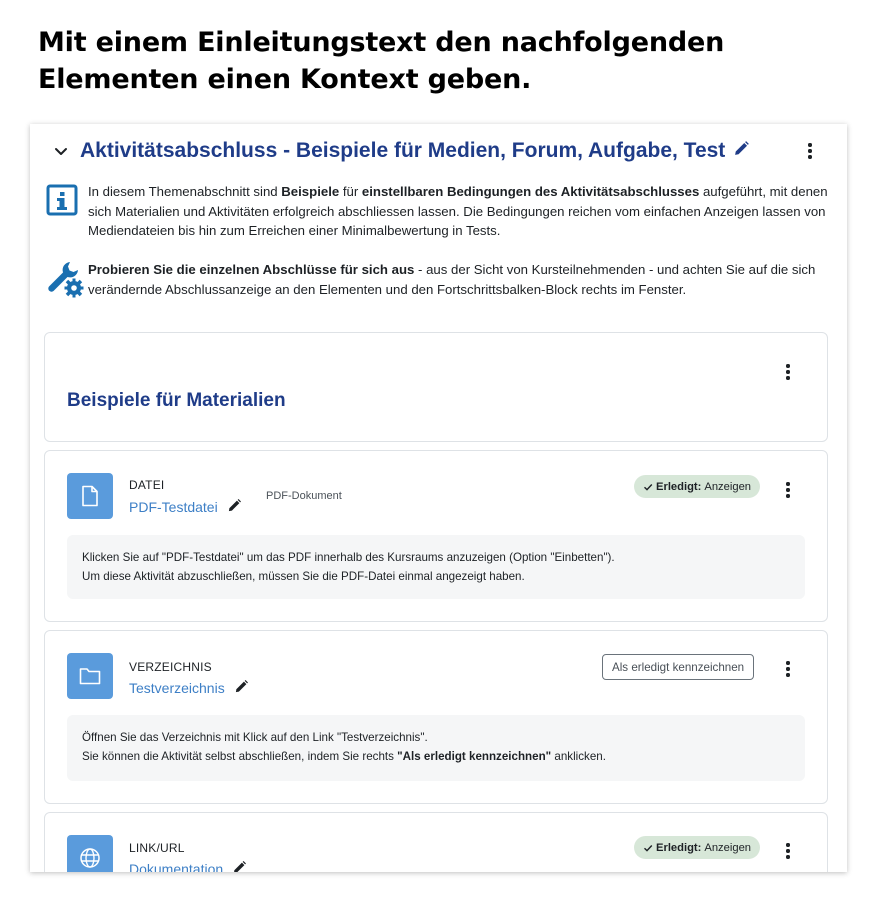 The image size is (873, 906). What do you see at coordinates (176, 400) in the screenshot?
I see `subsection-title: Beispiele für Materialien` at bounding box center [176, 400].